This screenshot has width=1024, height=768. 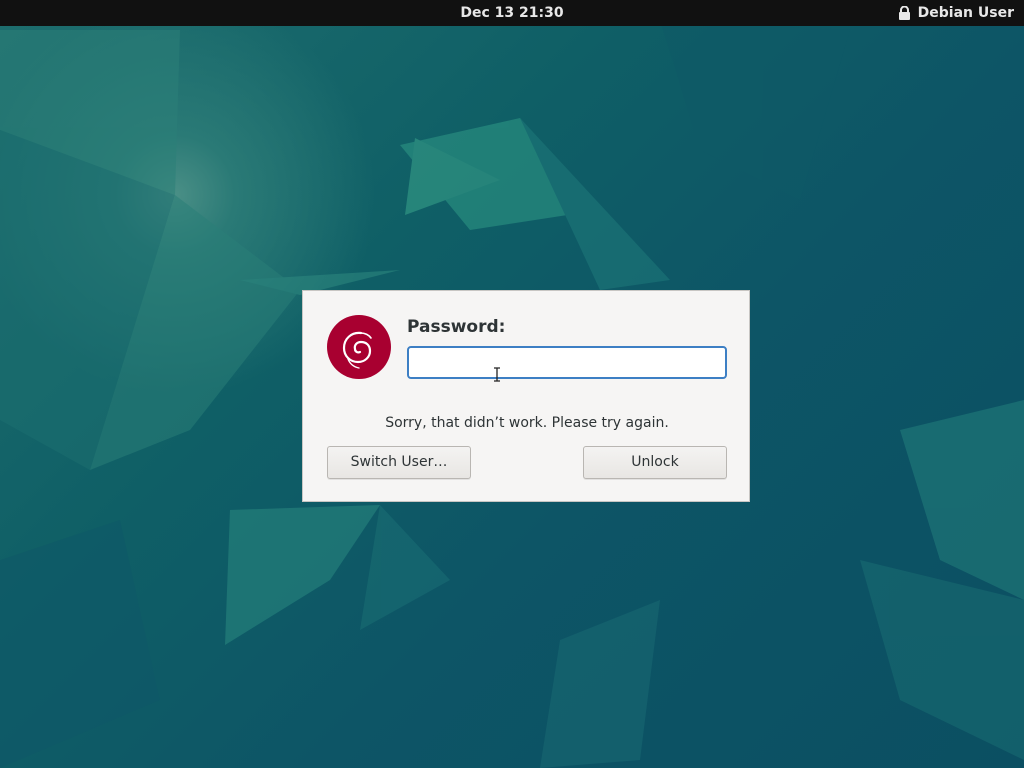 What do you see at coordinates (357, 350) in the screenshot?
I see `debian-swirl-icon` at bounding box center [357, 350].